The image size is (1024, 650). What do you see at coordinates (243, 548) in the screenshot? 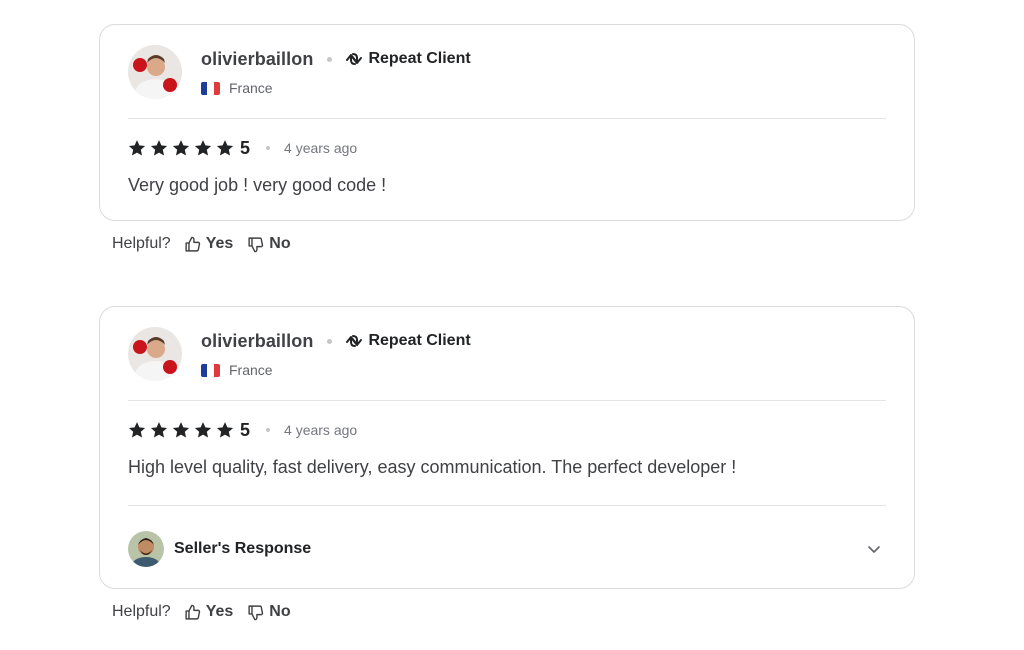
I see `seller-response-label: Seller's Response` at bounding box center [243, 548].